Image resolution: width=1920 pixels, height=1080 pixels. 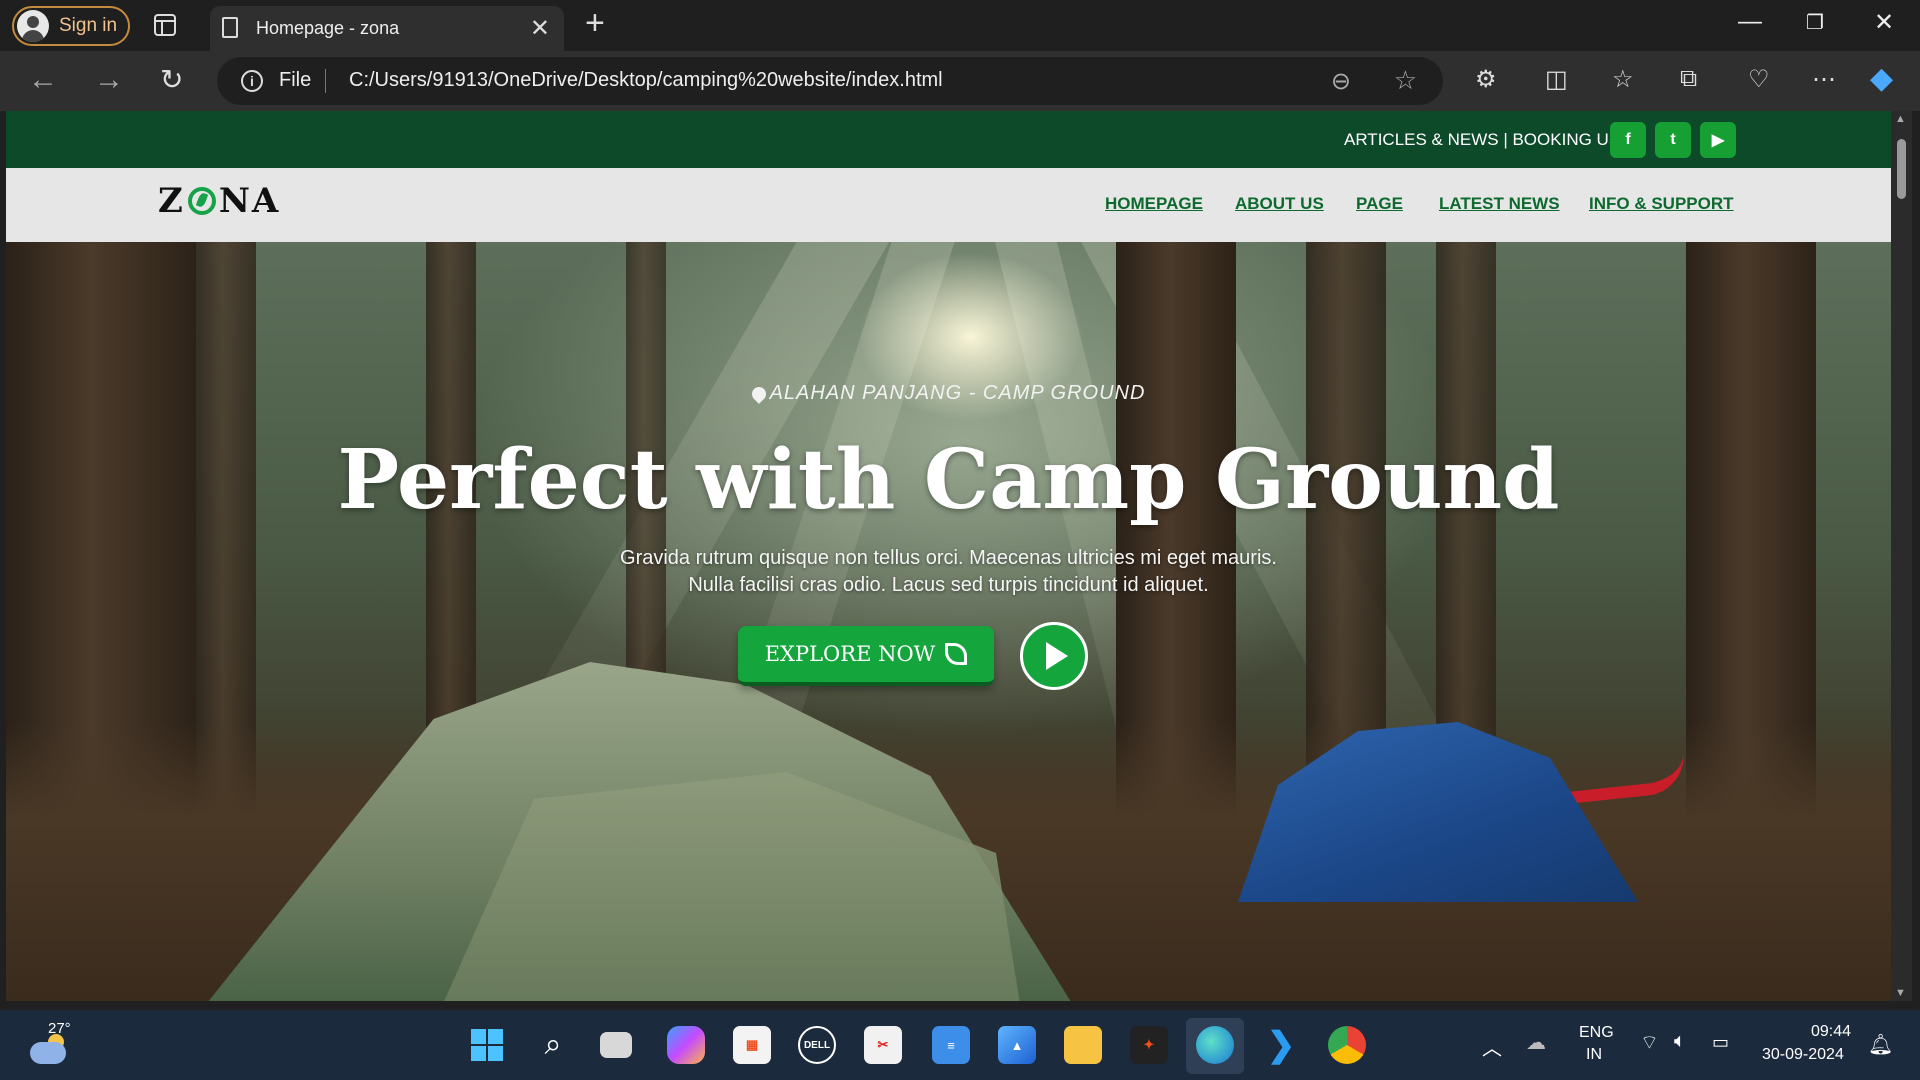 What do you see at coordinates (1215, 1045) in the screenshot?
I see `edge-icon` at bounding box center [1215, 1045].